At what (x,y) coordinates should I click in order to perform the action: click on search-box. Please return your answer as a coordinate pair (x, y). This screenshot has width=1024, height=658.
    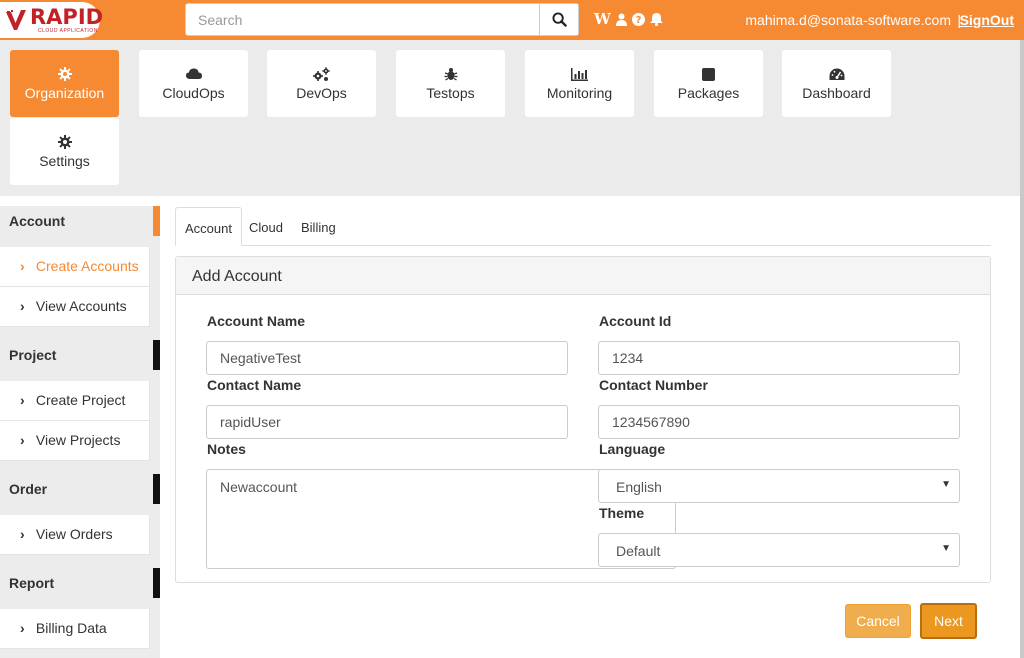
    Looking at the image, I should click on (382, 19).